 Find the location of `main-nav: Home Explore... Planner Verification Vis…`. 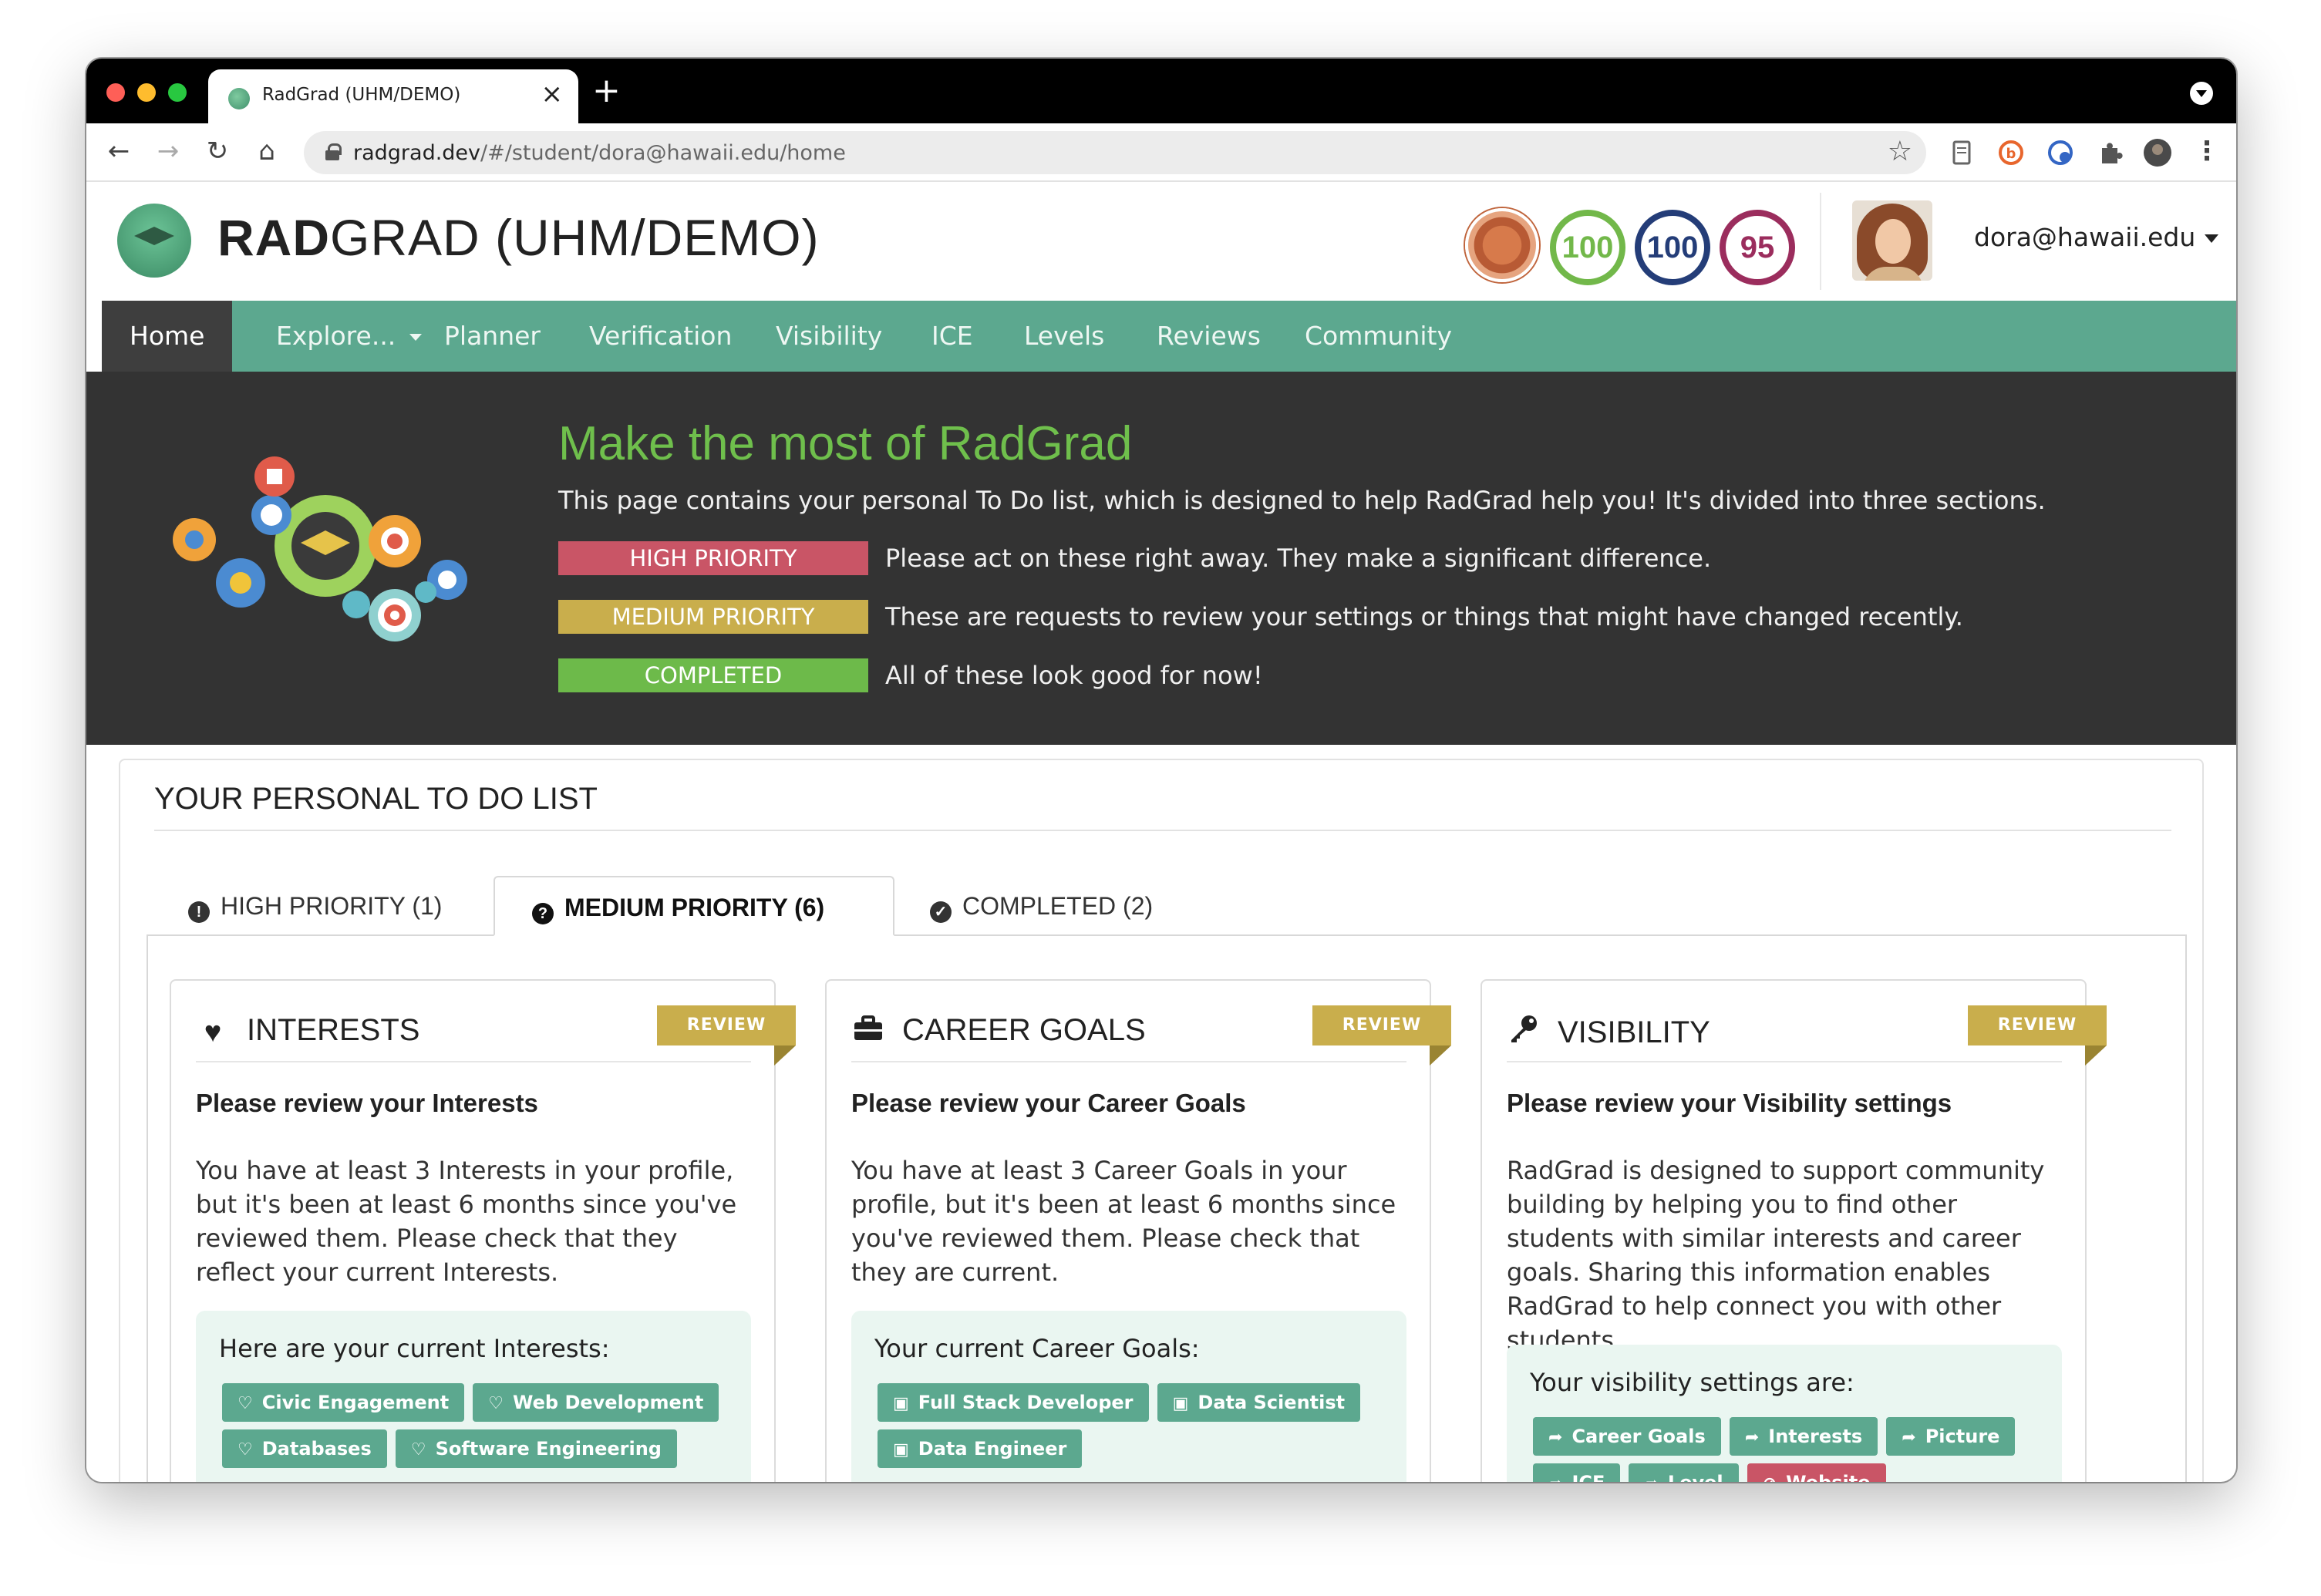

main-nav: Home Explore... Planner Verification Vis… is located at coordinates (1169, 337).